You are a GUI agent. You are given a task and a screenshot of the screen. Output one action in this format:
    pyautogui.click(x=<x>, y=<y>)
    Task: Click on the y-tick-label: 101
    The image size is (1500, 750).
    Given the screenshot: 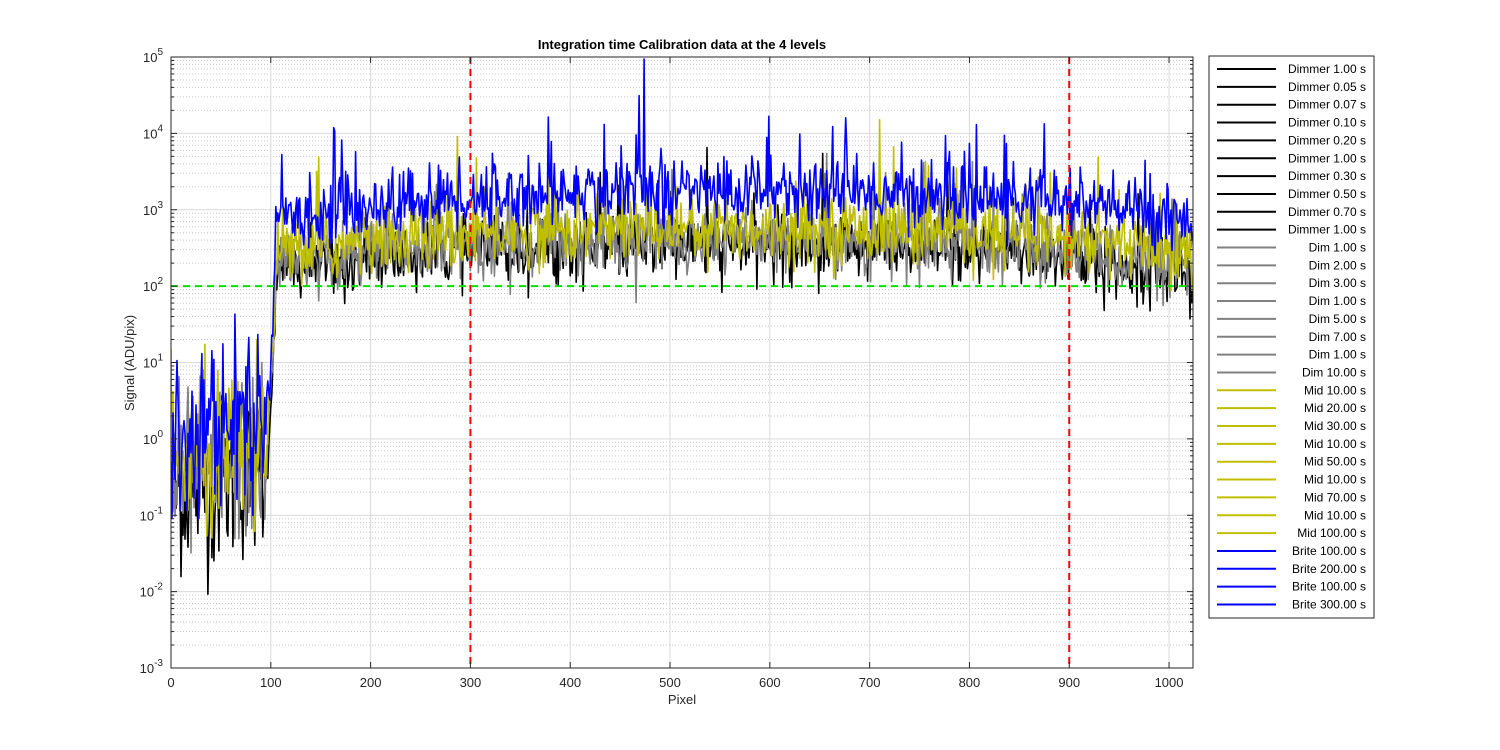 What is the action you would take?
    pyautogui.click(x=153, y=362)
    